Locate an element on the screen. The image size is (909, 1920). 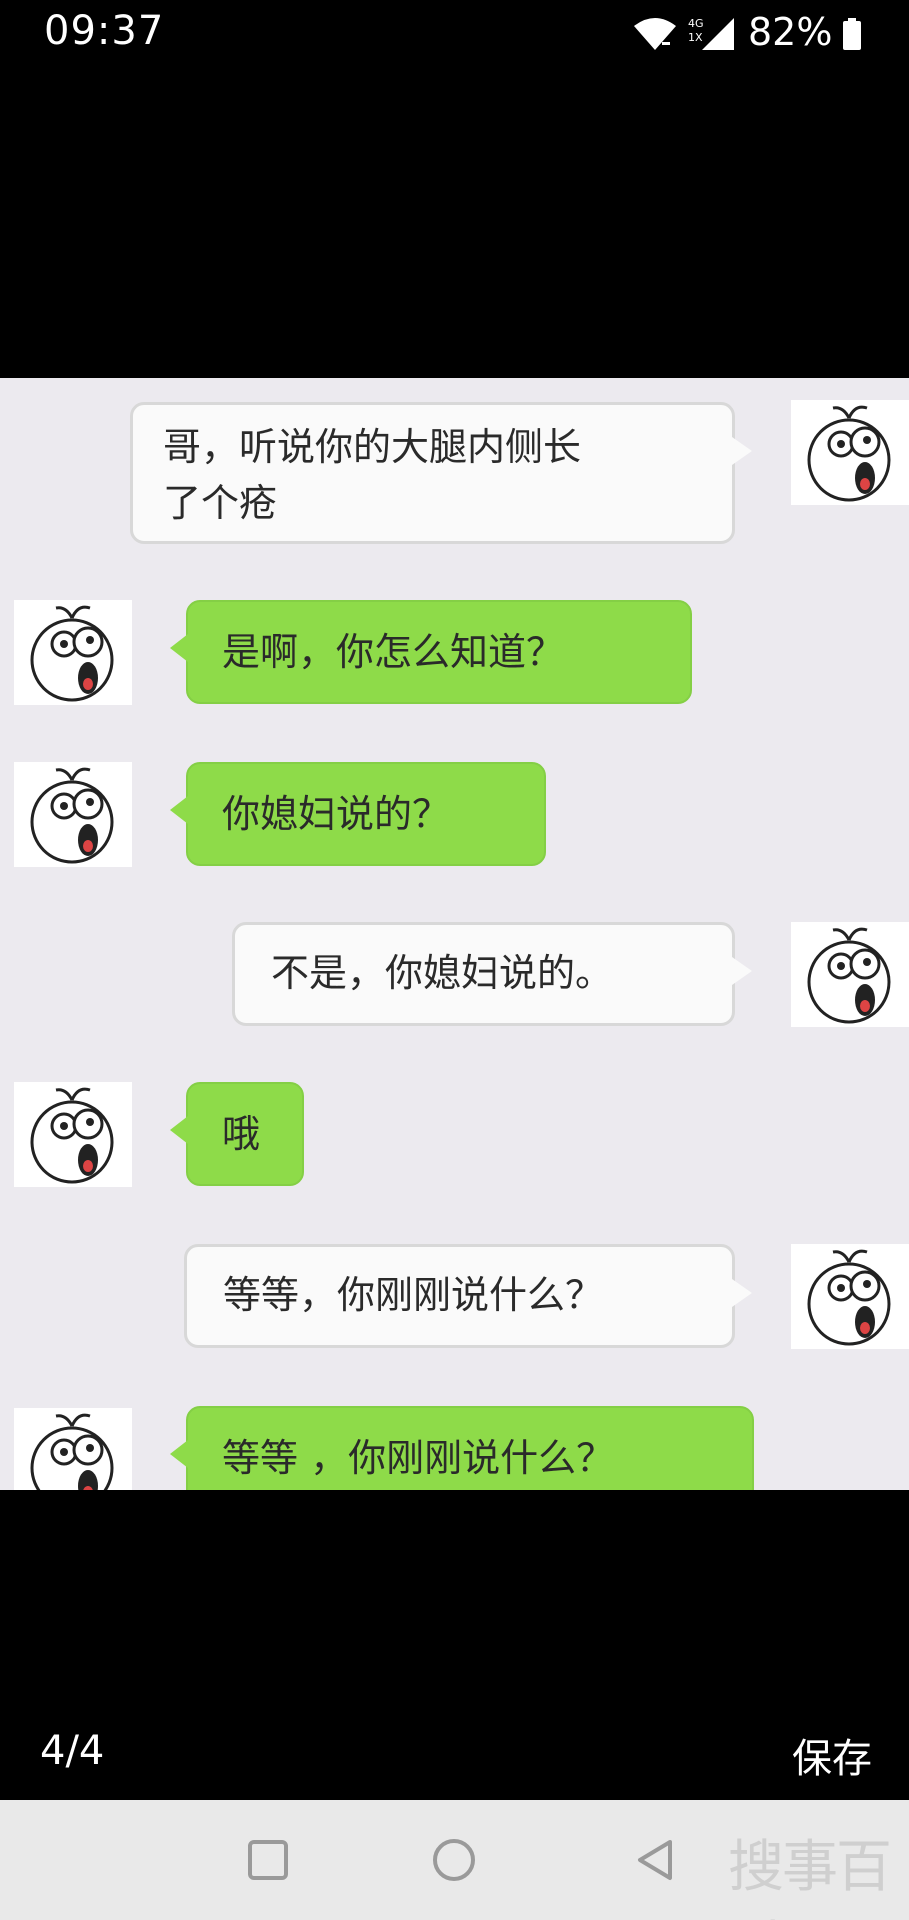
outgoing-message: 不是，你媳妇说的。 is located at coordinates (492, 974).